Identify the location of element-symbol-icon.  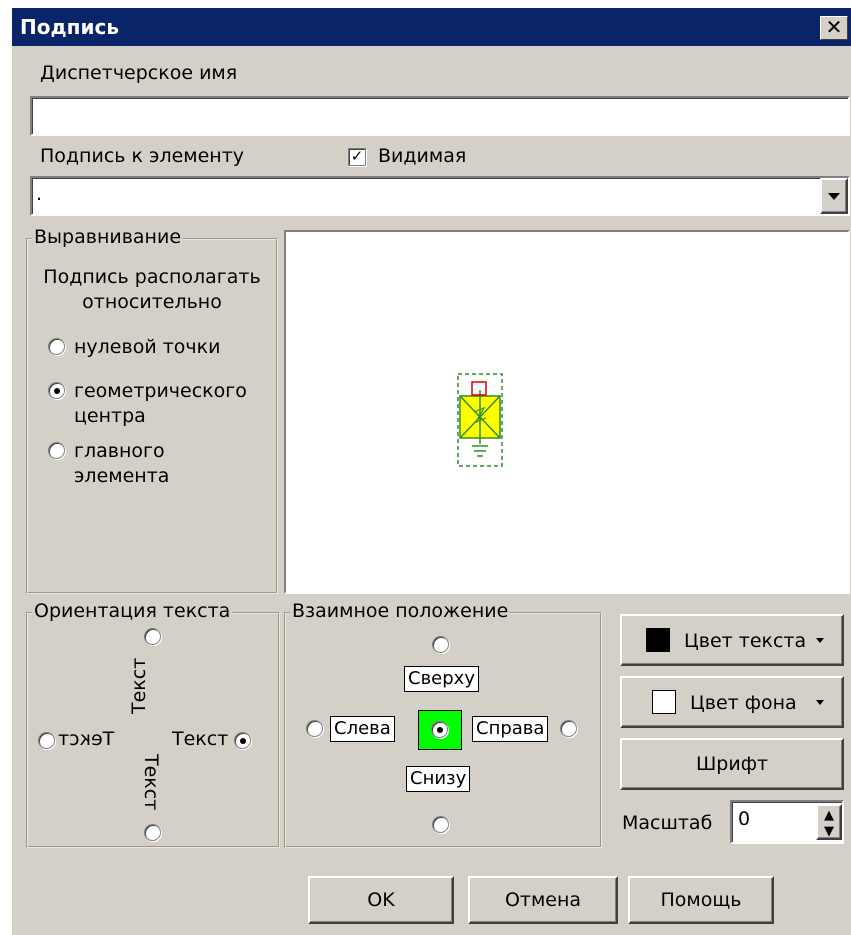
(480, 420).